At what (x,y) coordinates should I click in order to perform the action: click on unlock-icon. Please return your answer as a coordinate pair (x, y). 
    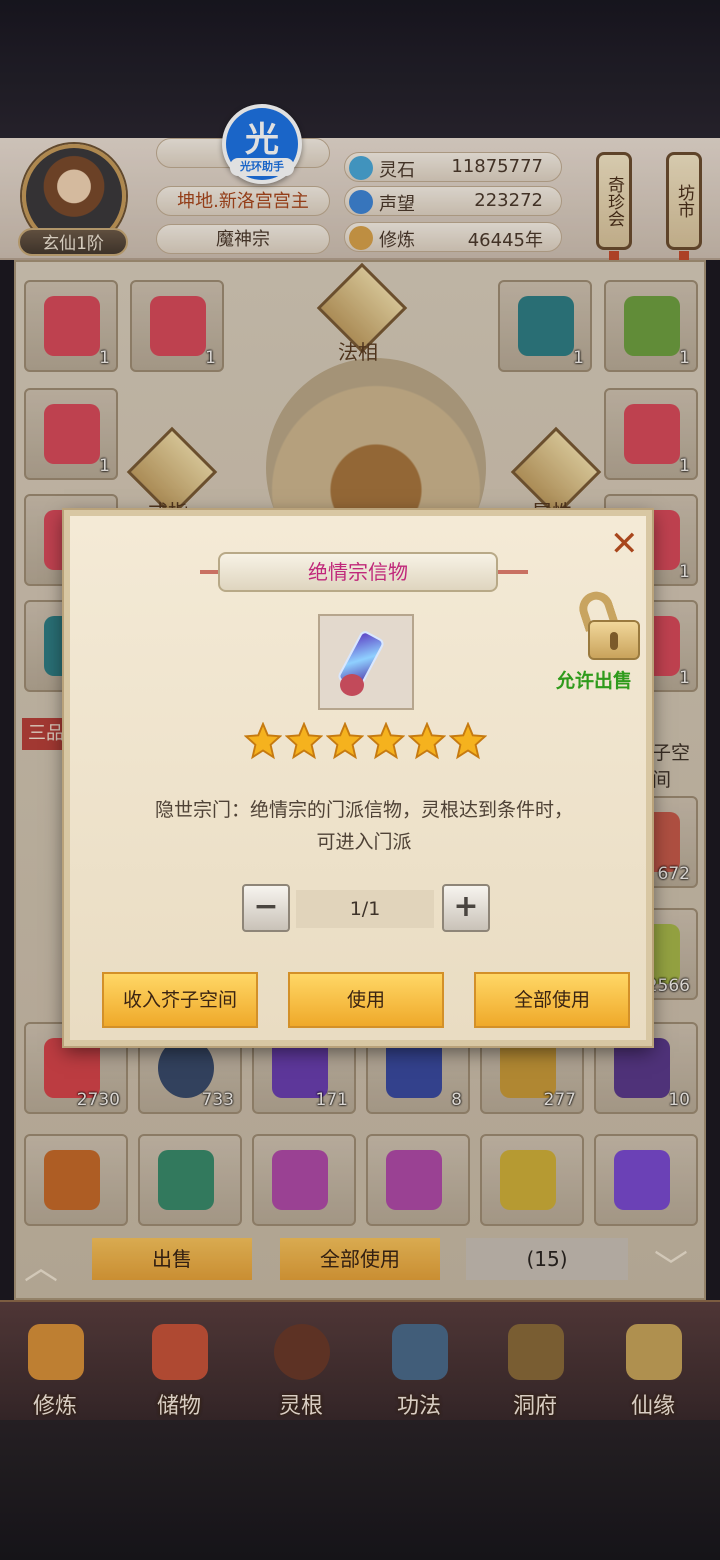
    Looking at the image, I should click on (607, 623).